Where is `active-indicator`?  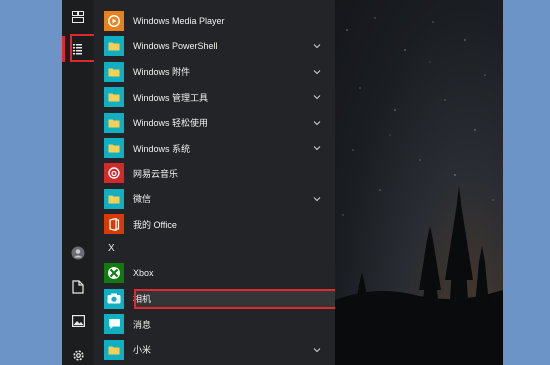 active-indicator is located at coordinates (63, 49).